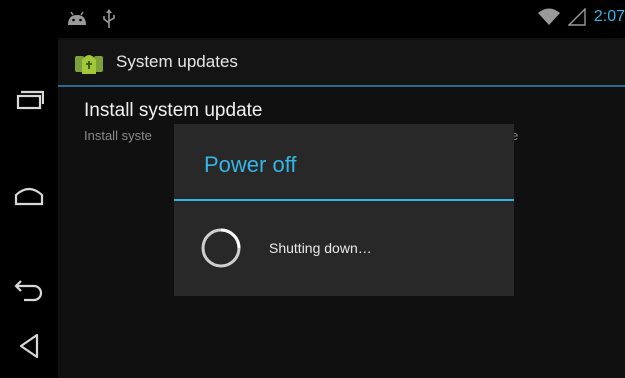 The image size is (625, 378). I want to click on menu-button, so click(29, 346).